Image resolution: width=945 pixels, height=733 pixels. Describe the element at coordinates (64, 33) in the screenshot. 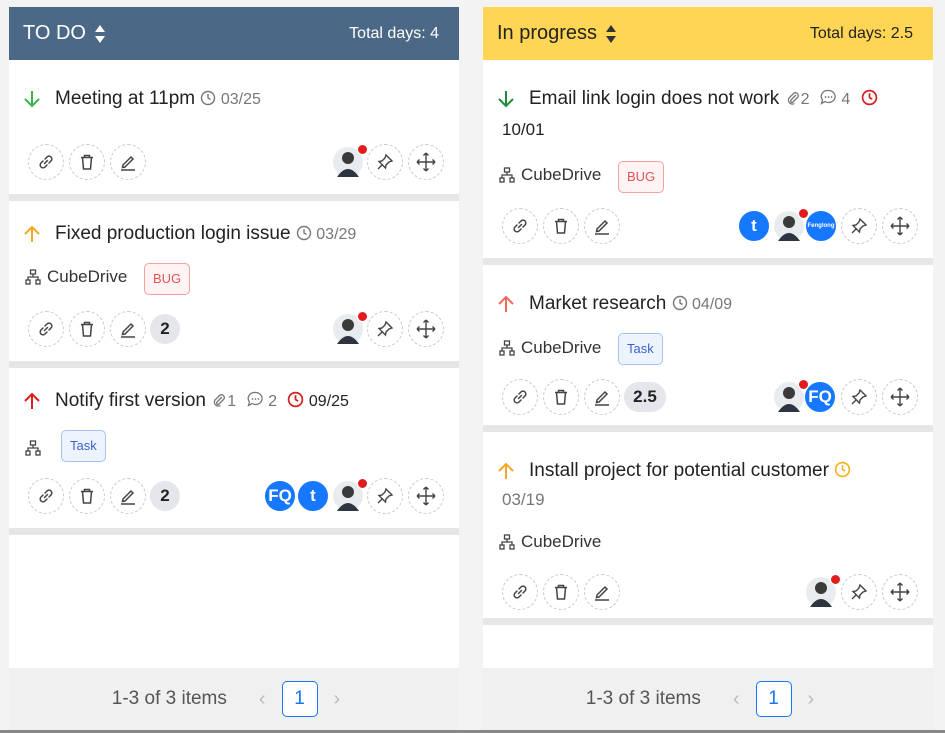

I see `column-title-todo: TO DO` at that location.